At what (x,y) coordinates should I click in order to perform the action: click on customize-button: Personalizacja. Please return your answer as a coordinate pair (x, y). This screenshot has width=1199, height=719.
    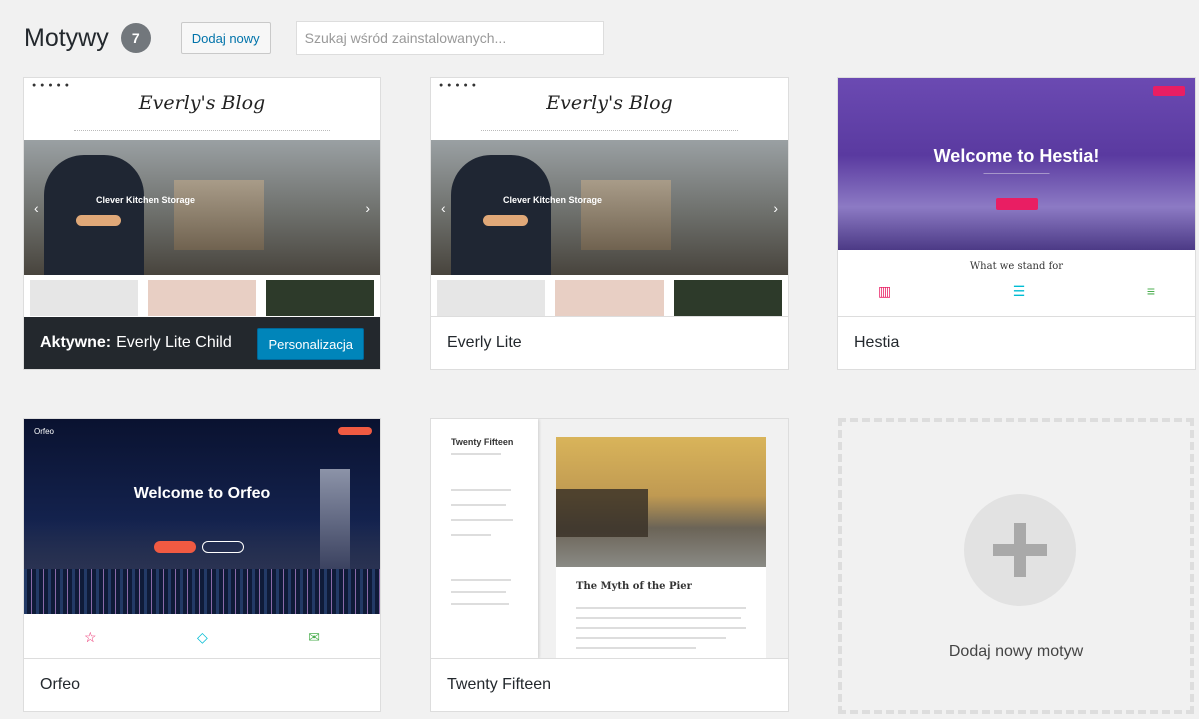
    Looking at the image, I should click on (310, 344).